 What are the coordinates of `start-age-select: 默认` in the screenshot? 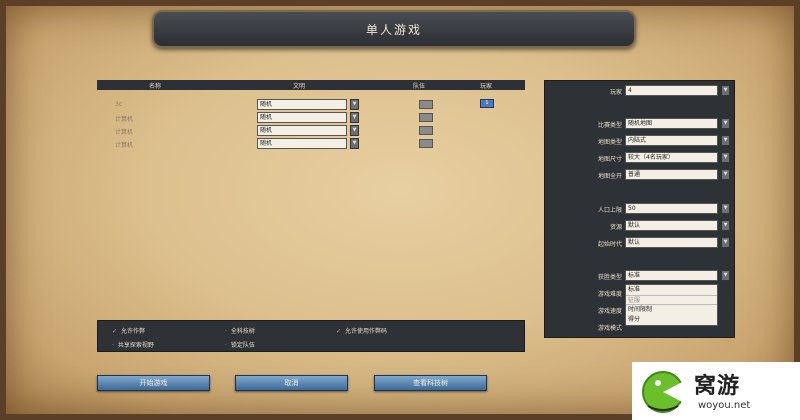 It's located at (671, 242).